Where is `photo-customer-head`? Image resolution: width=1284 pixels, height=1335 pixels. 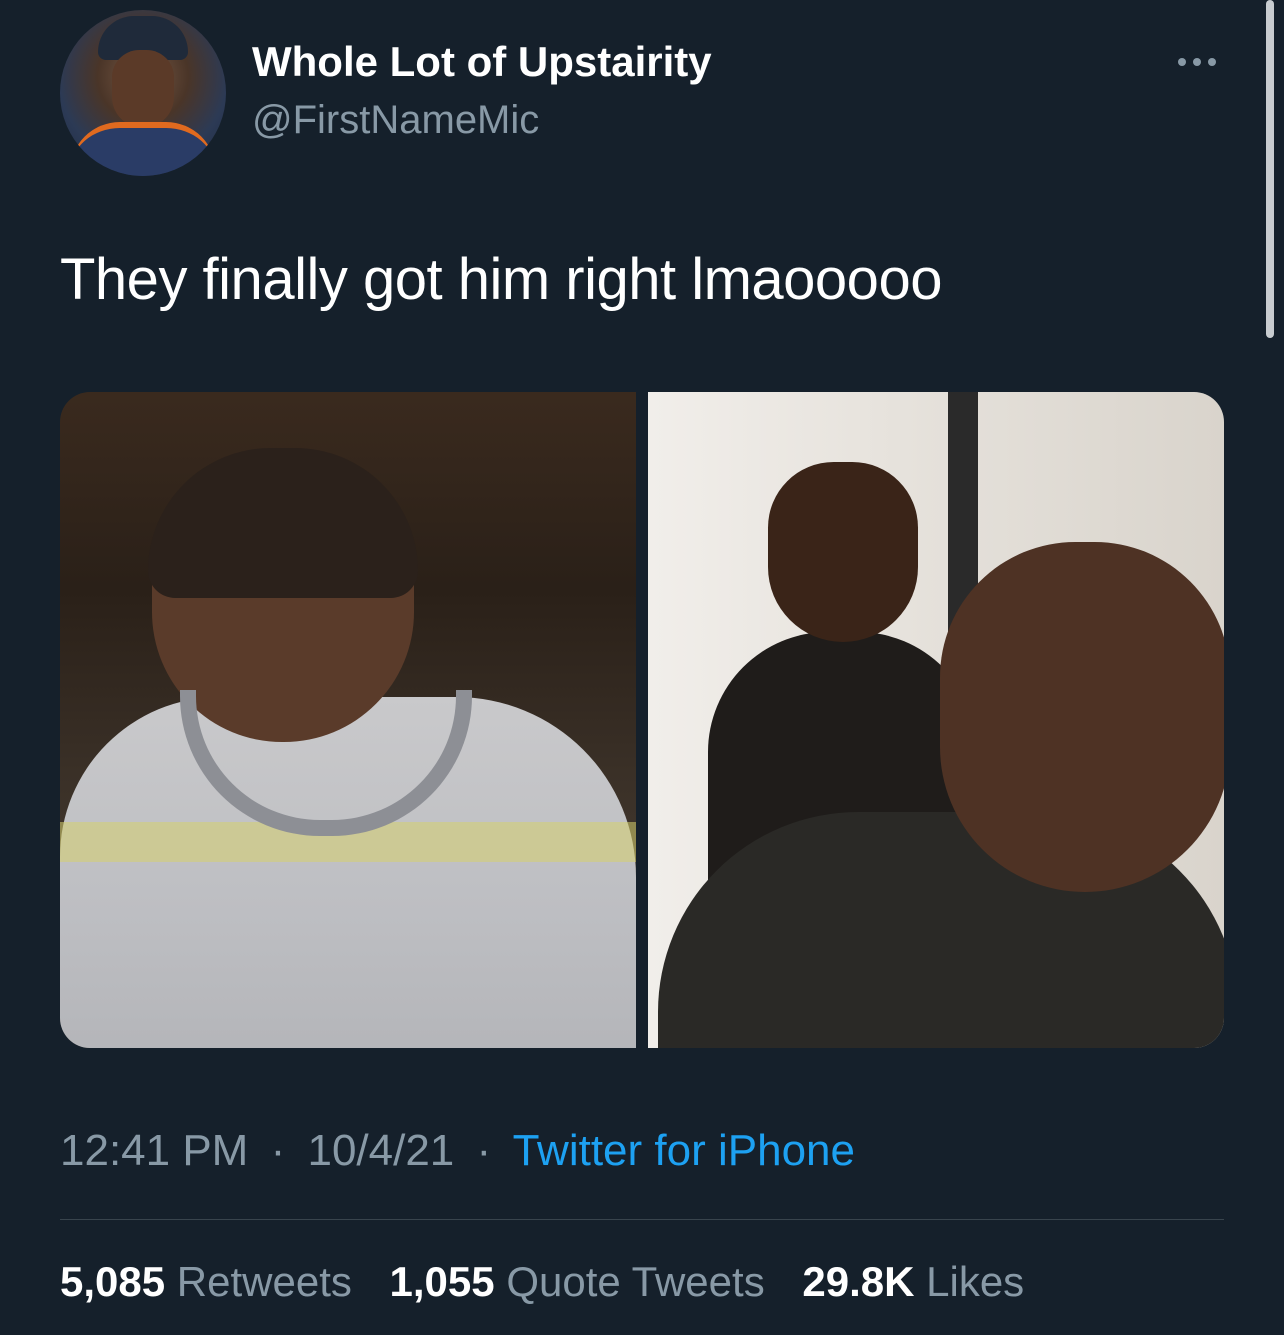
photo-customer-head is located at coordinates (1082, 717).